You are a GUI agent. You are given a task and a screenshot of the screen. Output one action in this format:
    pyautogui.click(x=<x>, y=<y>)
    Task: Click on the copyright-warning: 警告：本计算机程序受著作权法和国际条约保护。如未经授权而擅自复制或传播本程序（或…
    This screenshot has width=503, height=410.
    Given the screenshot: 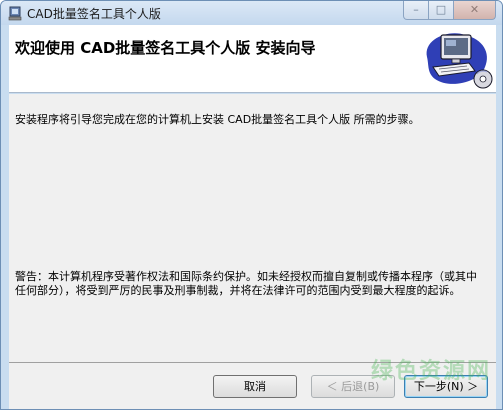 What is the action you would take?
    pyautogui.click(x=246, y=283)
    